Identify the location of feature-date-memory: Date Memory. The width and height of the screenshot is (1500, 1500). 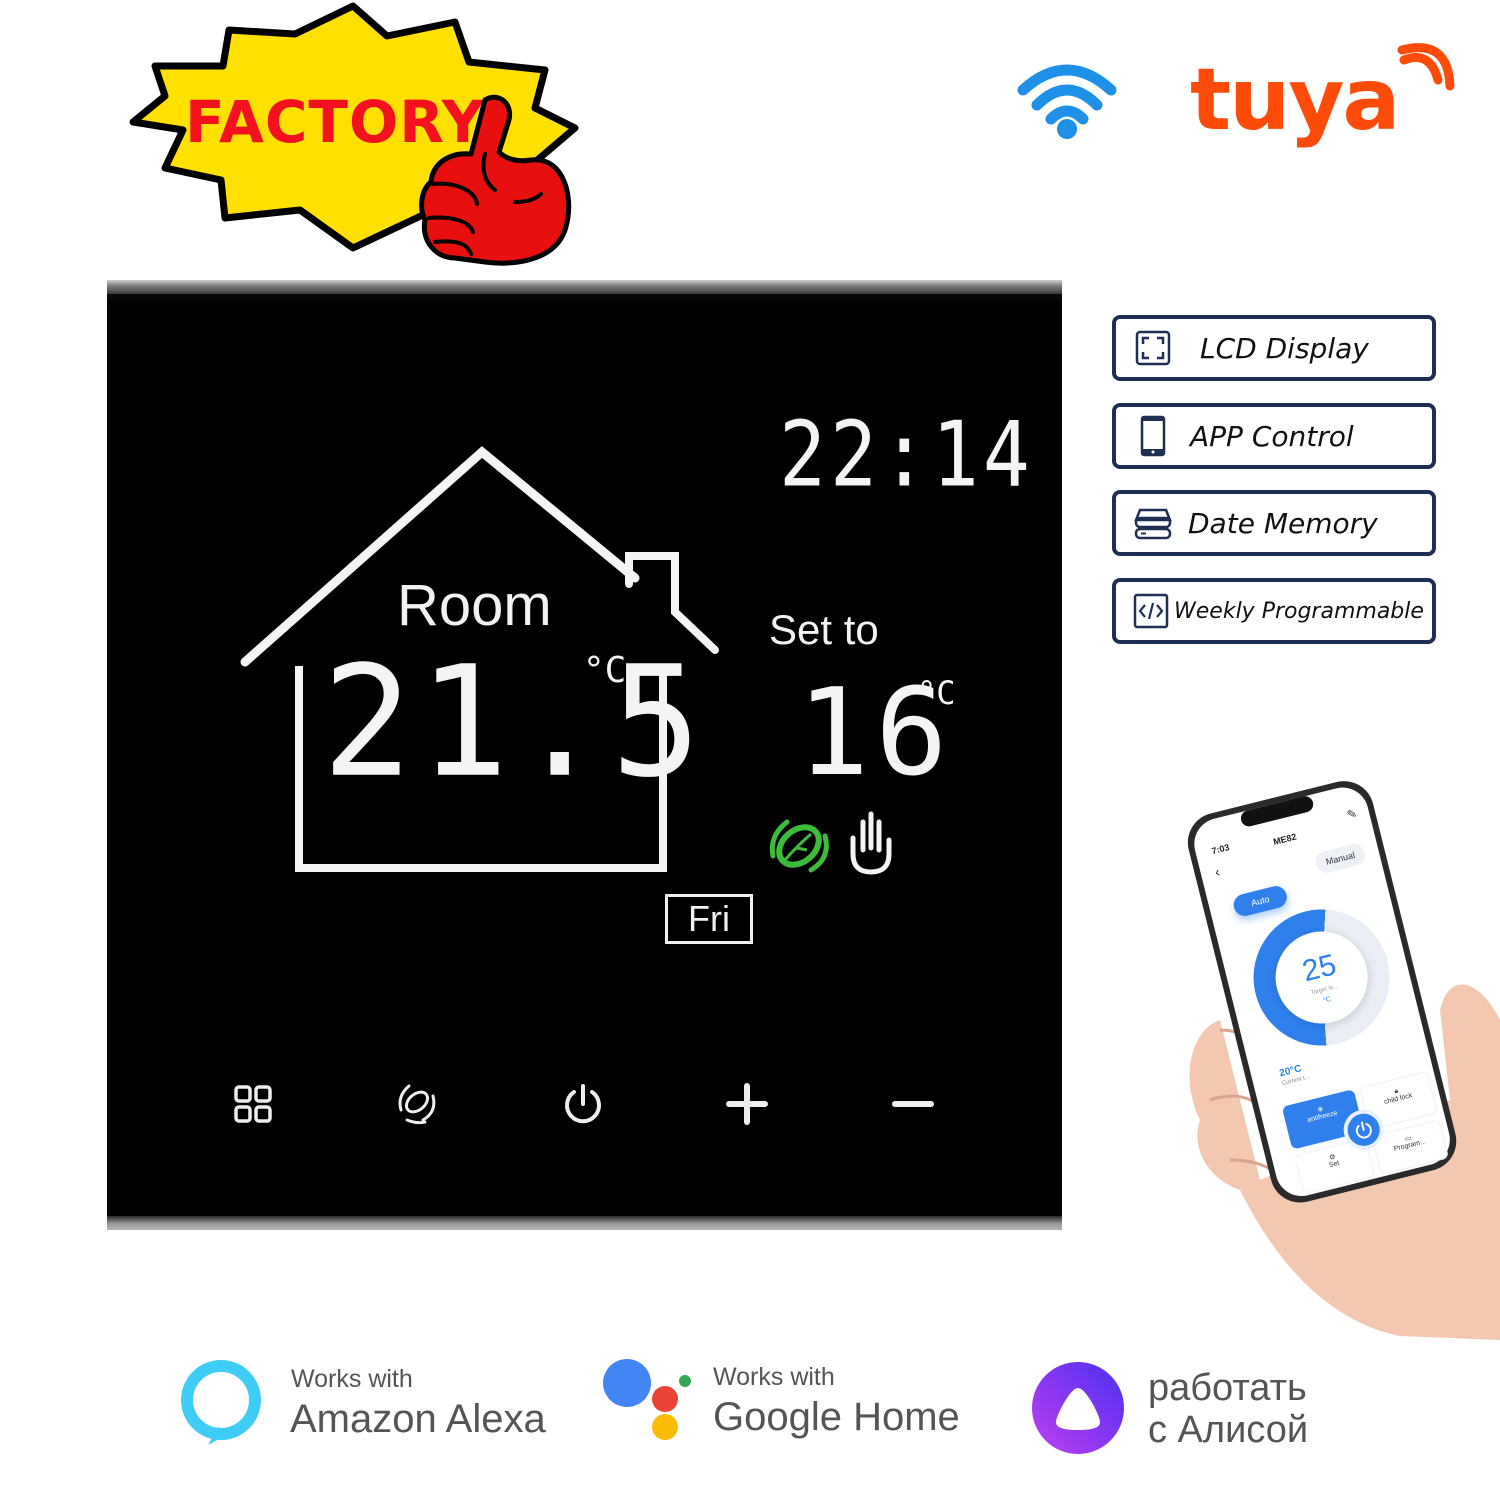
(1274, 523).